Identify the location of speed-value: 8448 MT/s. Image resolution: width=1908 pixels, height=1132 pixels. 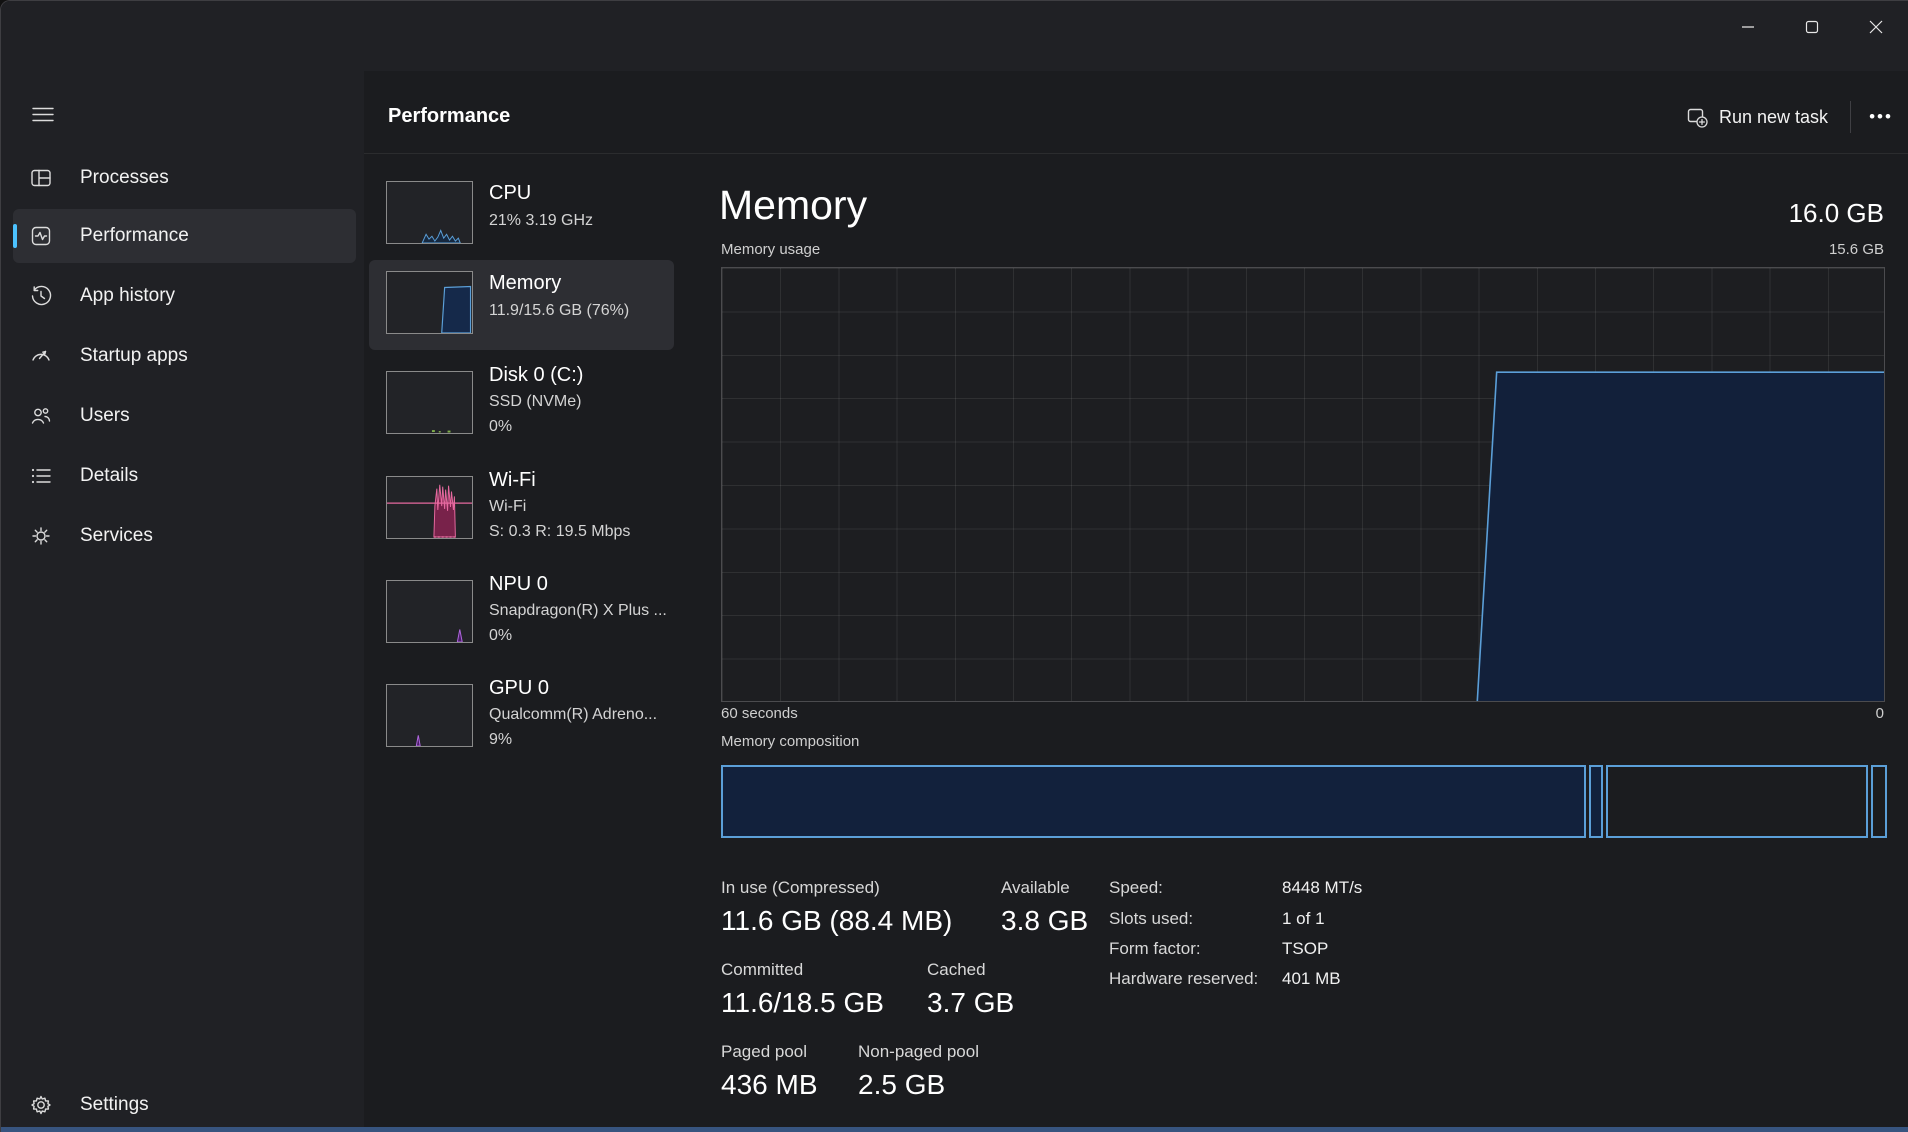
(1322, 887).